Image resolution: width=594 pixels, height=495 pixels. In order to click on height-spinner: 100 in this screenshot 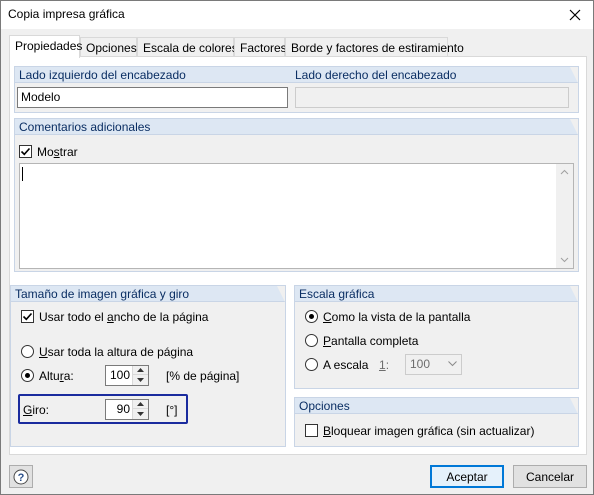, I will do `click(127, 375)`.